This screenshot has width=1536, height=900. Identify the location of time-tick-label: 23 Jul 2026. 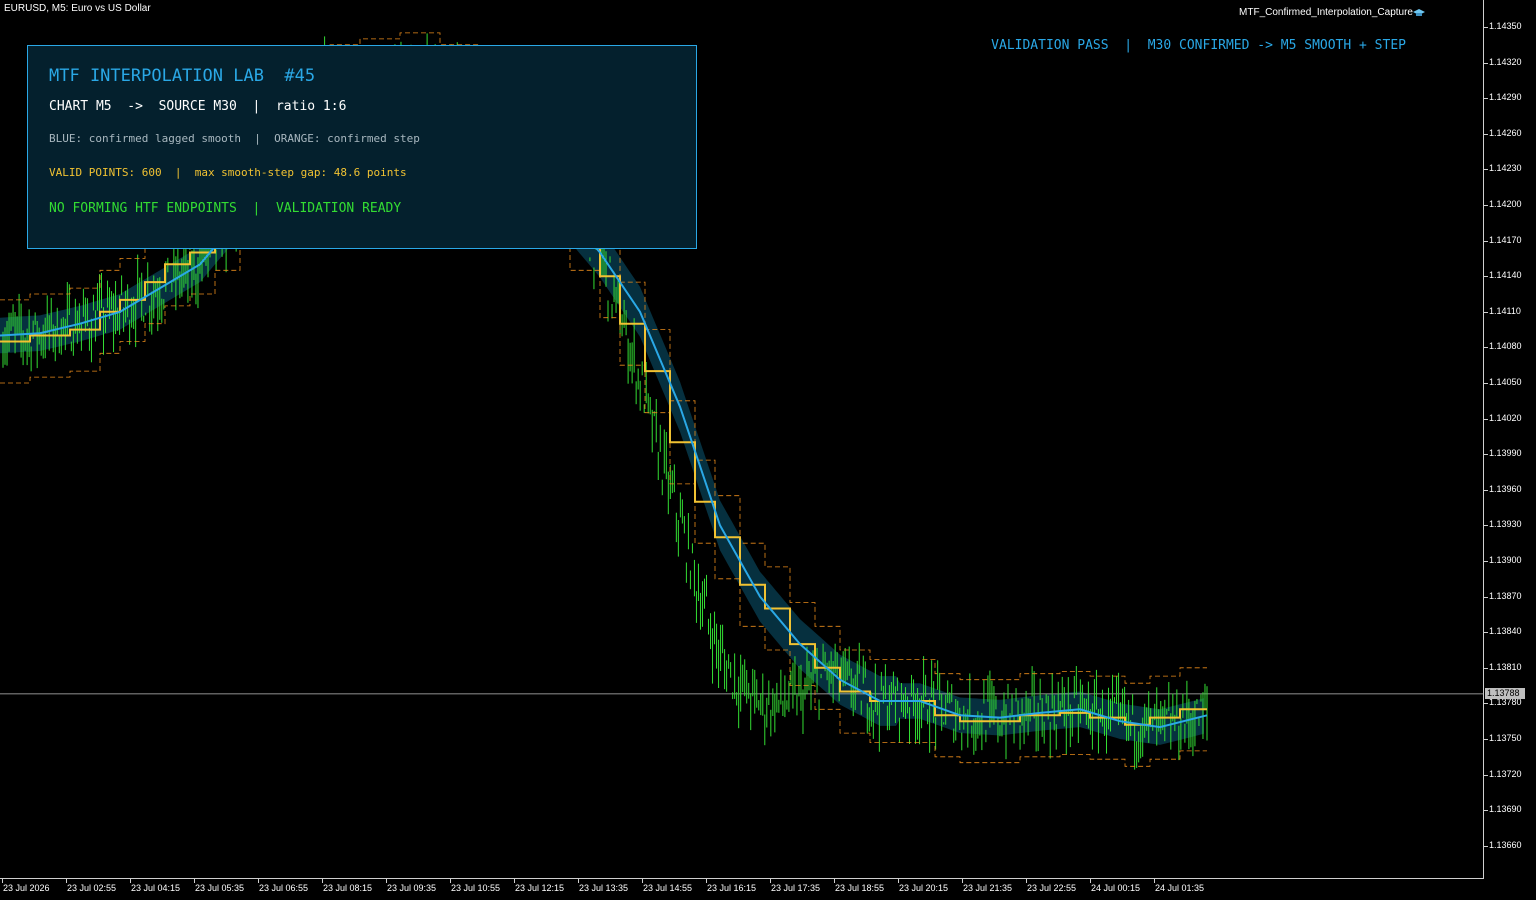
(26, 888).